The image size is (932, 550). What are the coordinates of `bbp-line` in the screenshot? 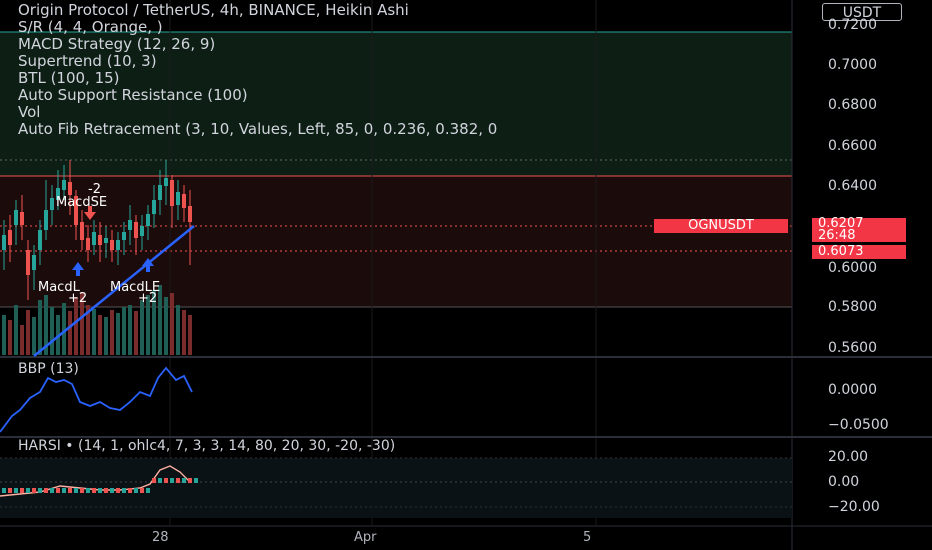 It's located at (96, 399).